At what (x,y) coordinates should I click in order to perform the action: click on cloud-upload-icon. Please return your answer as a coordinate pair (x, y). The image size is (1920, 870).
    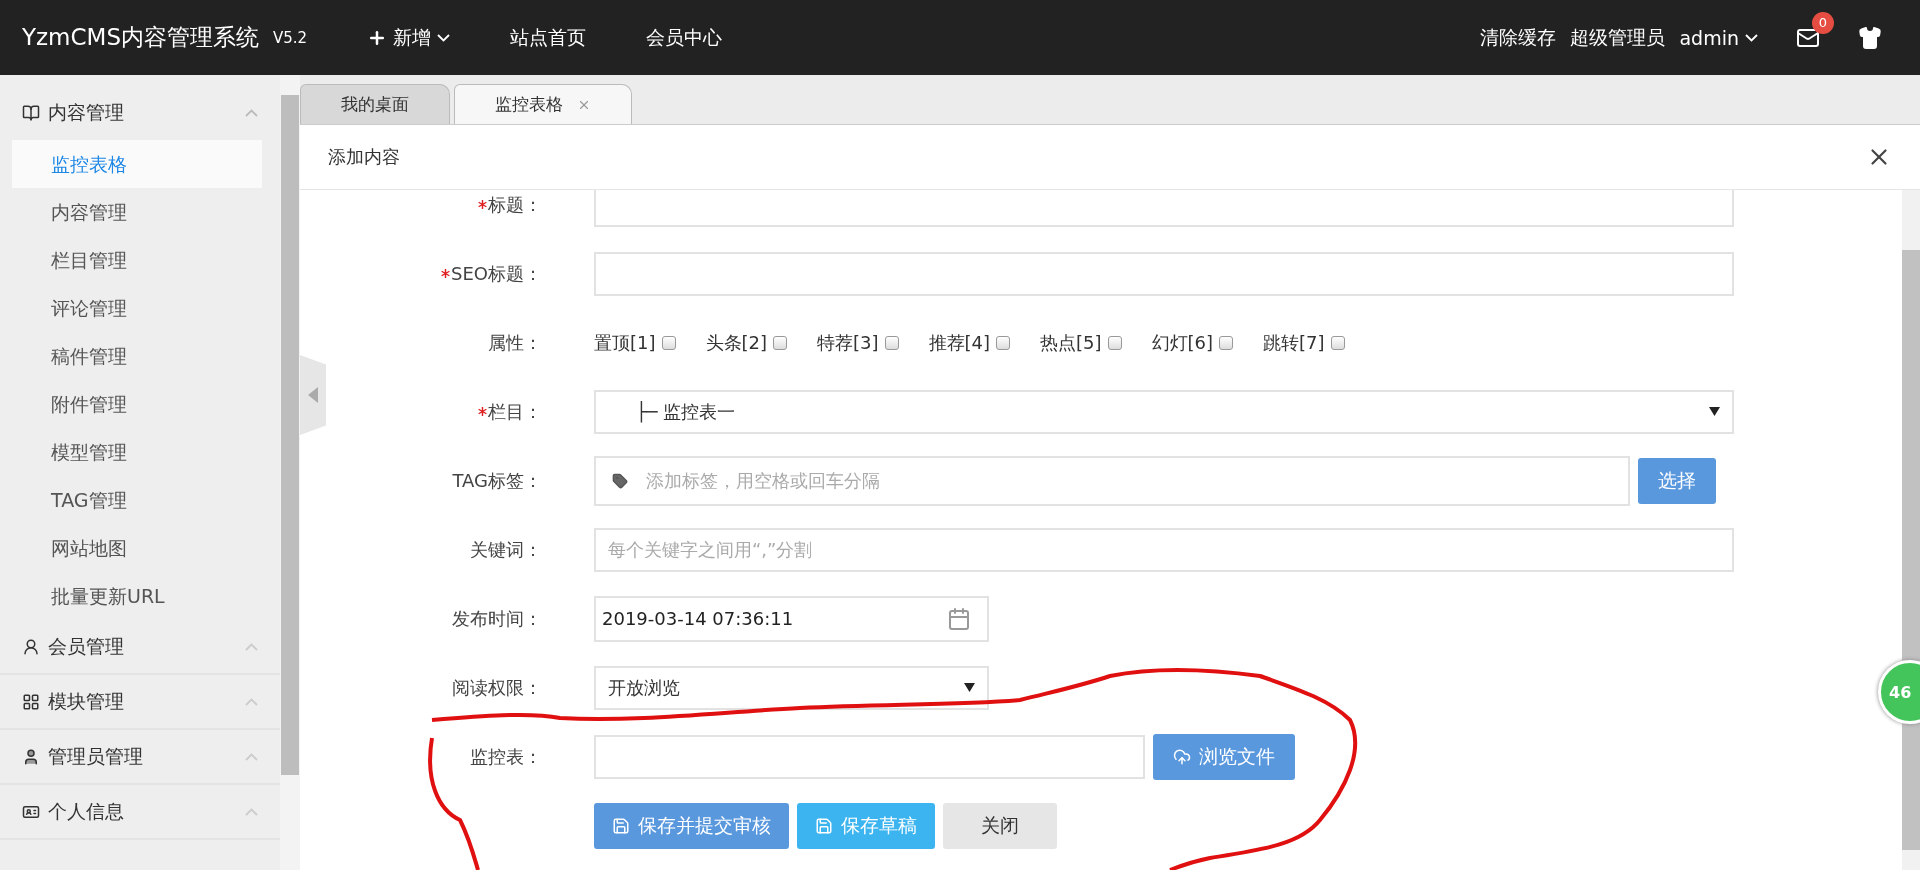
    Looking at the image, I should click on (1182, 756).